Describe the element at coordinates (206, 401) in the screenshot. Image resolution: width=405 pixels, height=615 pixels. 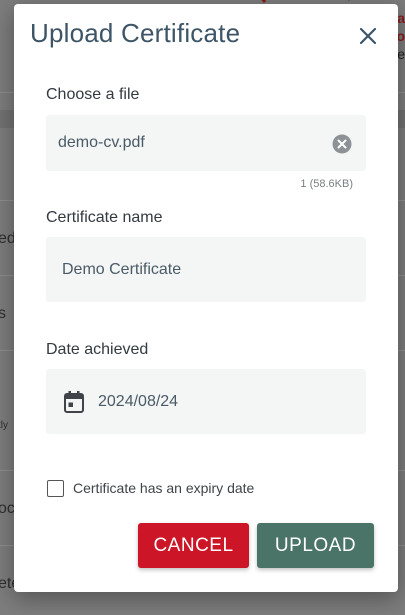
I see `date-achieved-input: 2024/08/24` at that location.